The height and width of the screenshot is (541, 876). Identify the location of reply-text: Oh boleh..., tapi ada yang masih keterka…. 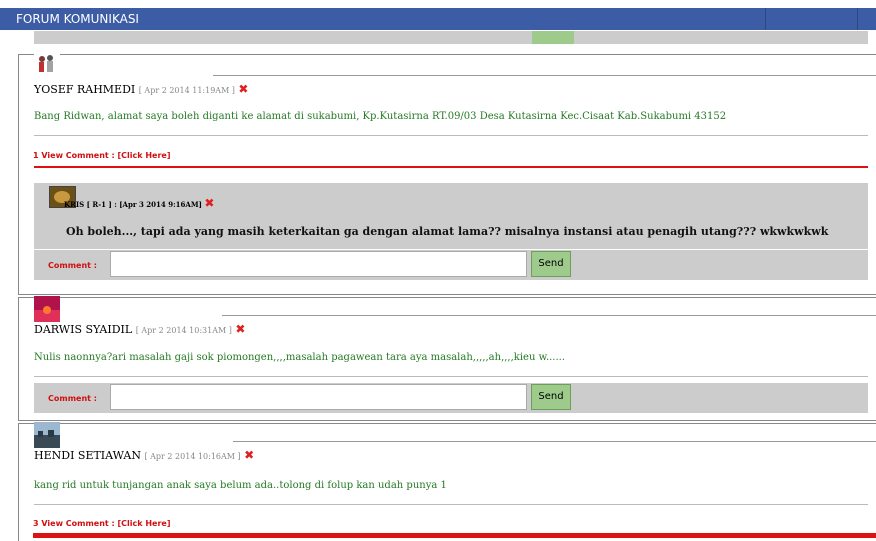
(447, 231).